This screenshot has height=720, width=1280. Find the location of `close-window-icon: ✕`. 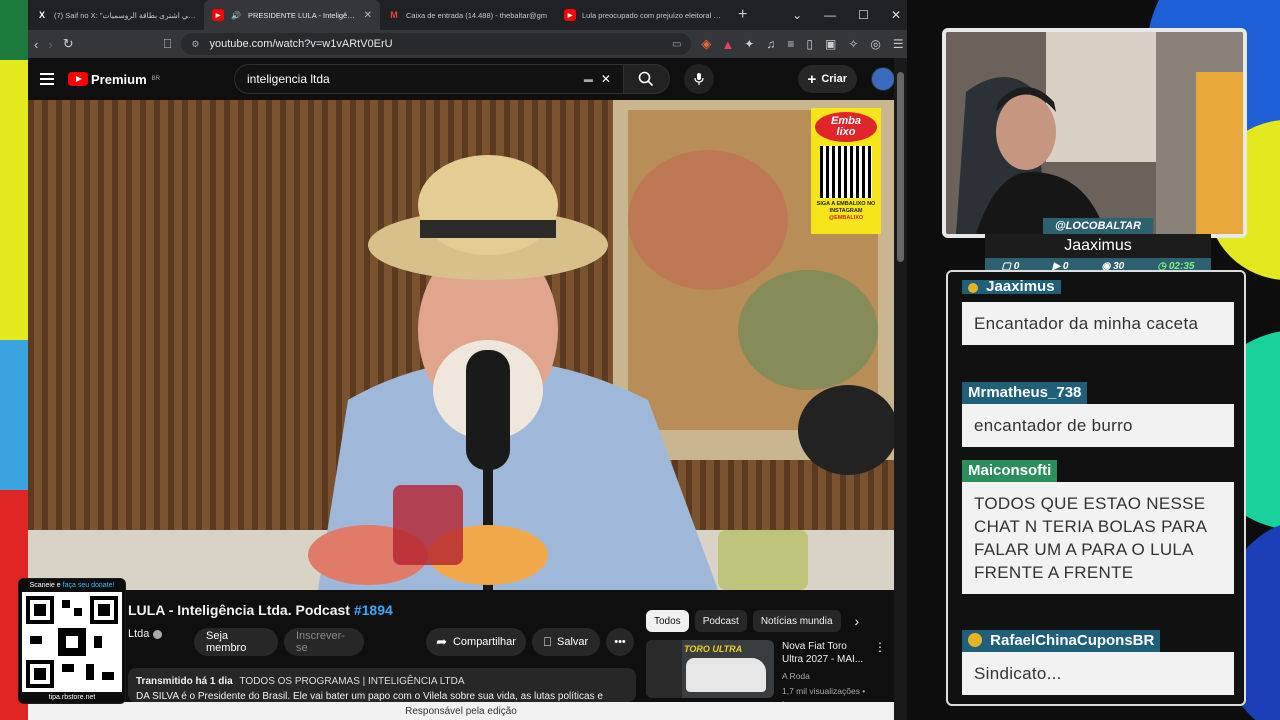

close-window-icon: ✕ is located at coordinates (896, 15).